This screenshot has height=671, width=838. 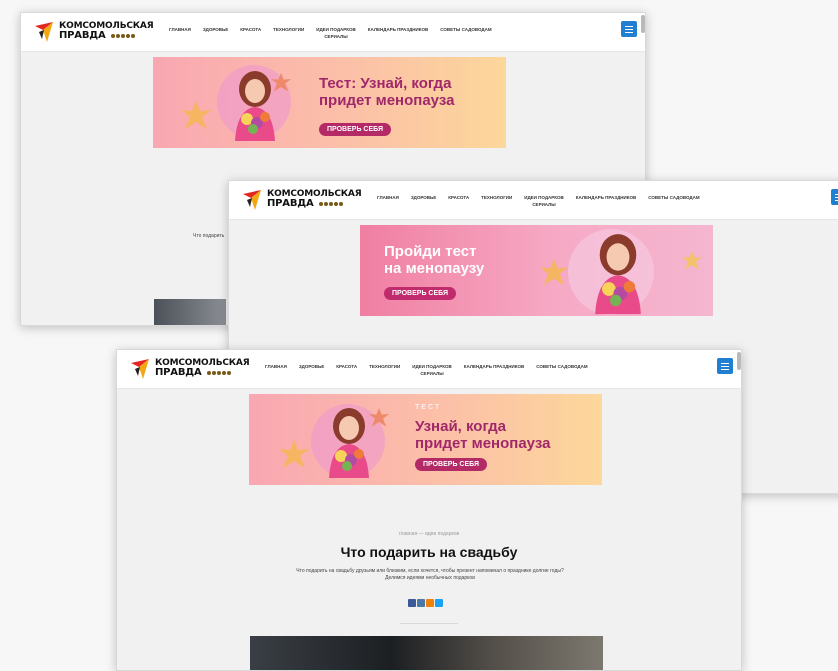 What do you see at coordinates (421, 603) in the screenshot?
I see `vk-icon` at bounding box center [421, 603].